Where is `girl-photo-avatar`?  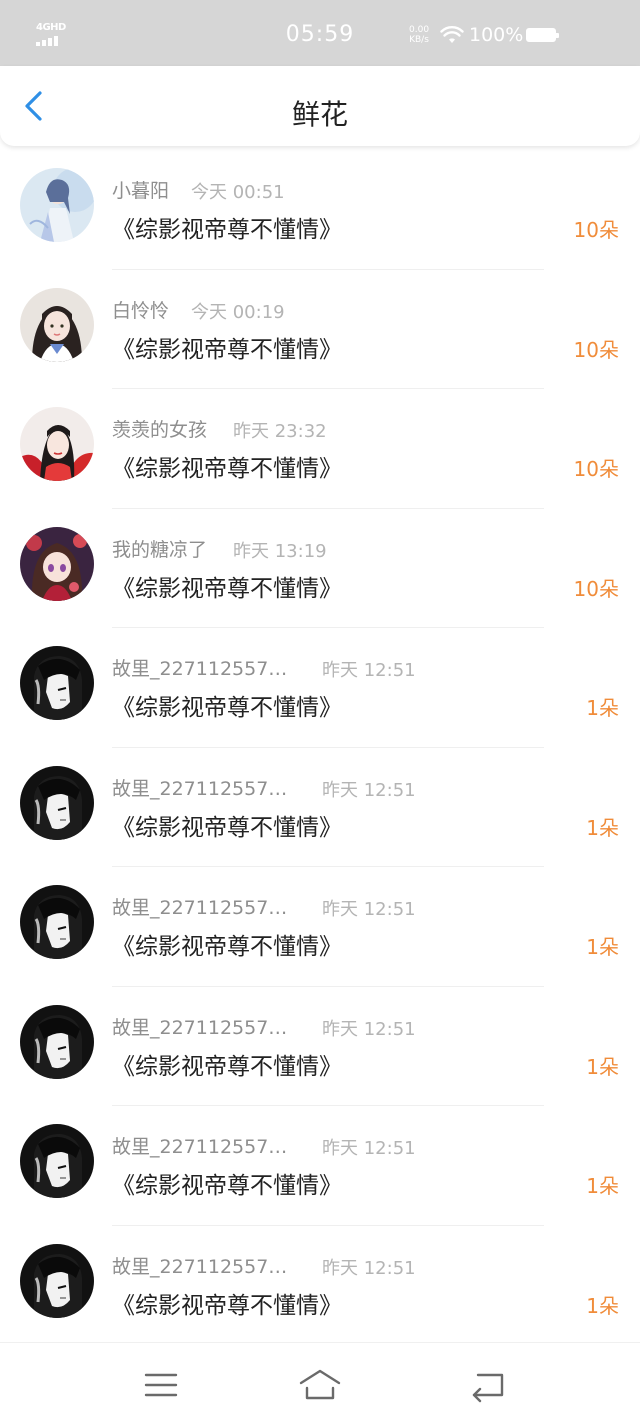 girl-photo-avatar is located at coordinates (57, 324).